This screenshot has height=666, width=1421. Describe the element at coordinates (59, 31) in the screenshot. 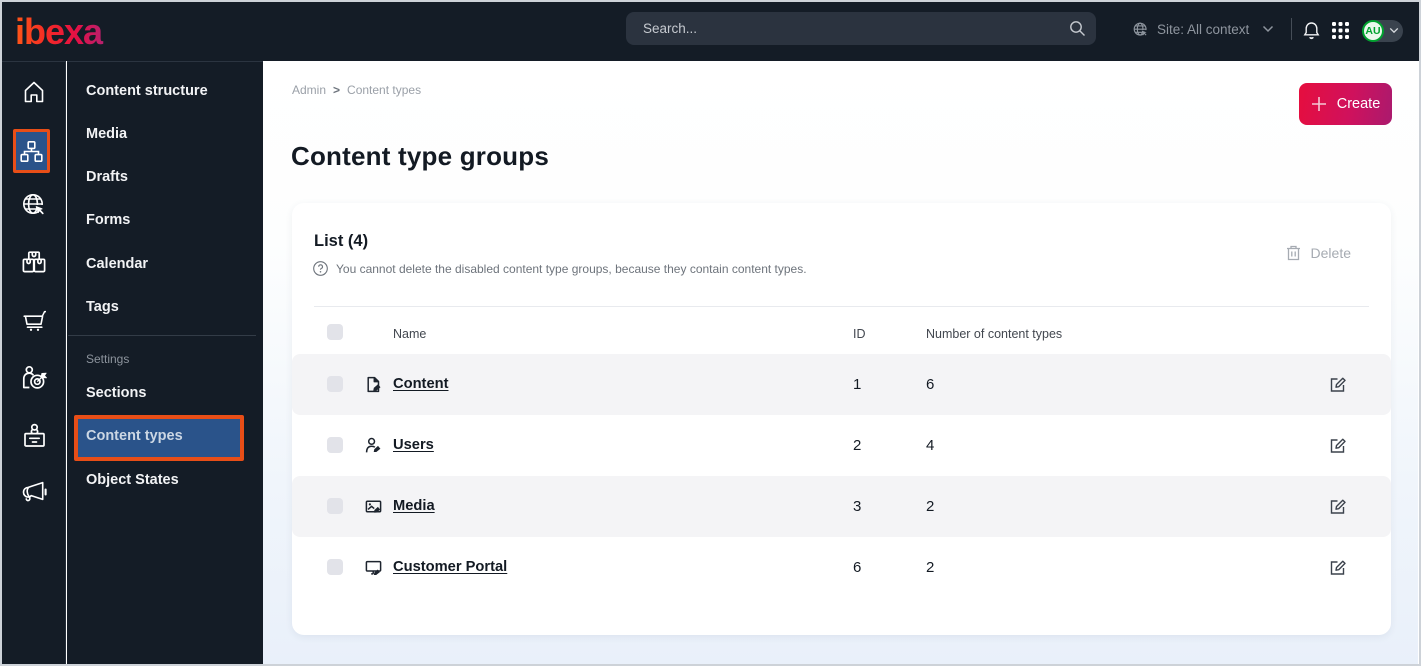

I see `svg-text: ibexa` at that location.